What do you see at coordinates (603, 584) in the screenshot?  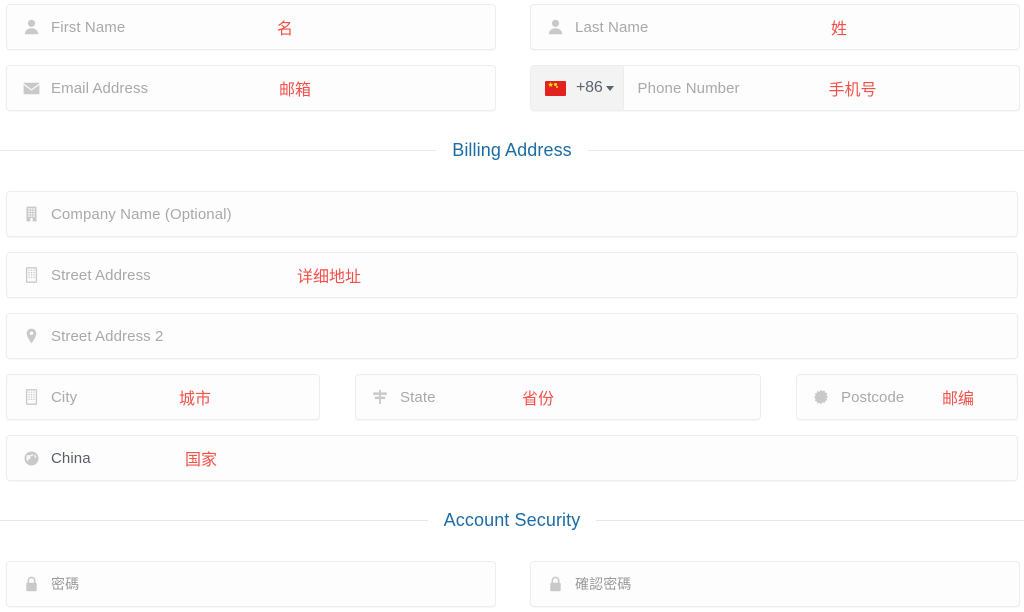 I see `confirm-password-placeholder: 確認密碼` at bounding box center [603, 584].